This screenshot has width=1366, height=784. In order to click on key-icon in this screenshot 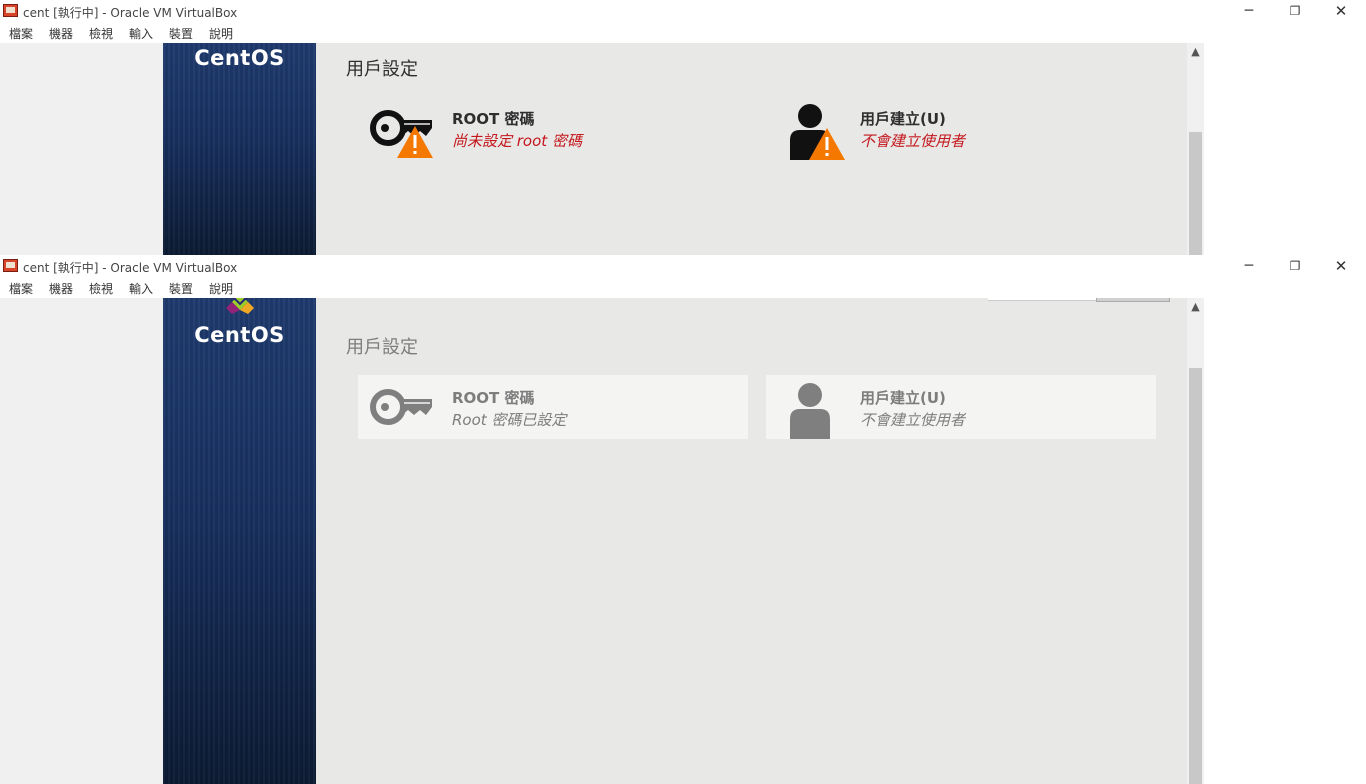, I will do `click(401, 407)`.